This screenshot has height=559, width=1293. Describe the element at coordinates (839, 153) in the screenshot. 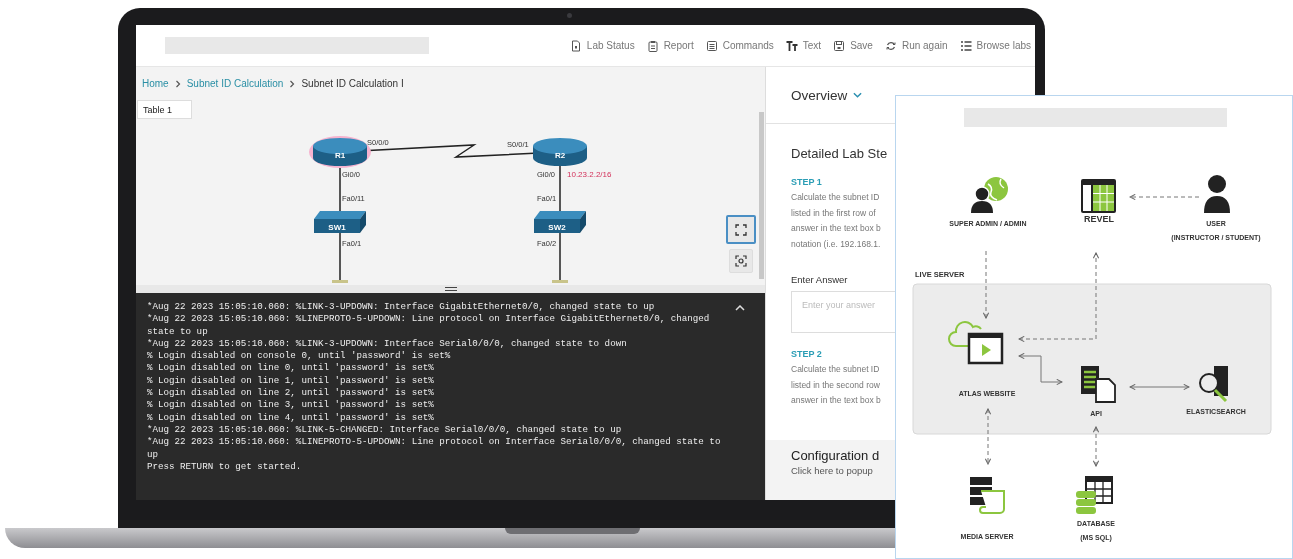

I see `section-title: Detailed Lab Ste` at that location.